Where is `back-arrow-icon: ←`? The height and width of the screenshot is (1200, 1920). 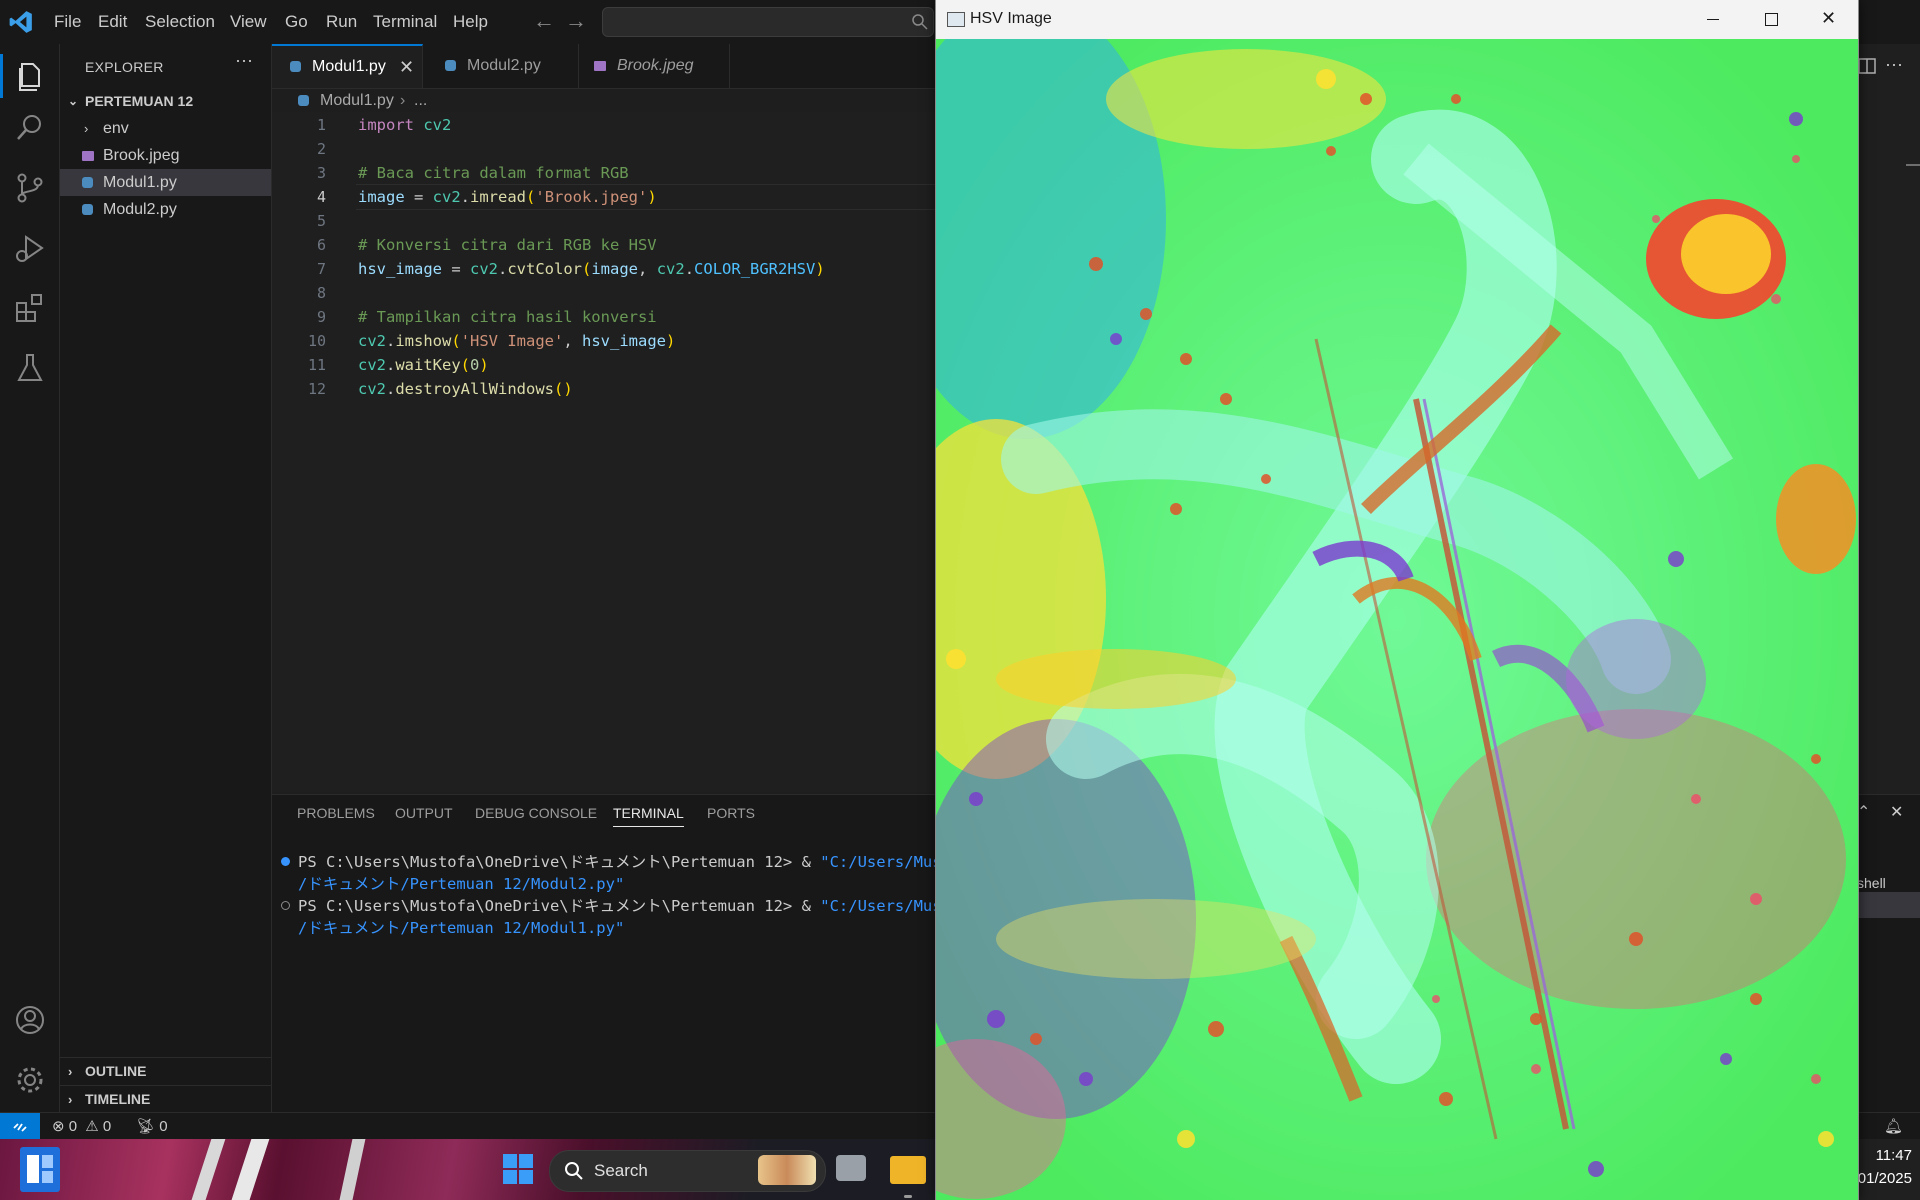
back-arrow-icon: ← is located at coordinates (544, 21).